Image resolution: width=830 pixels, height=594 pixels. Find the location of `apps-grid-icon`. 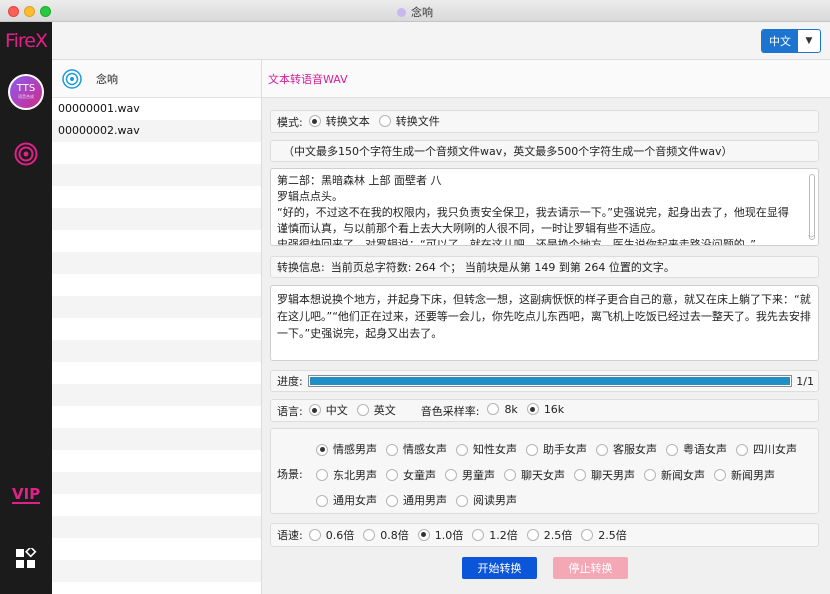

apps-grid-icon is located at coordinates (26, 559).